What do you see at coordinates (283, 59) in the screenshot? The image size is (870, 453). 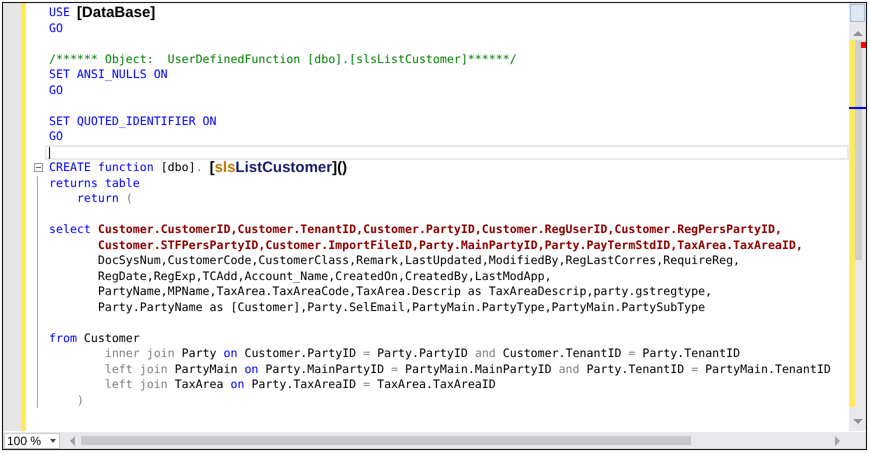 I see `code-token: /****** Object: UserDefinedFunction [dbo].[slsListCustomer]******/` at bounding box center [283, 59].